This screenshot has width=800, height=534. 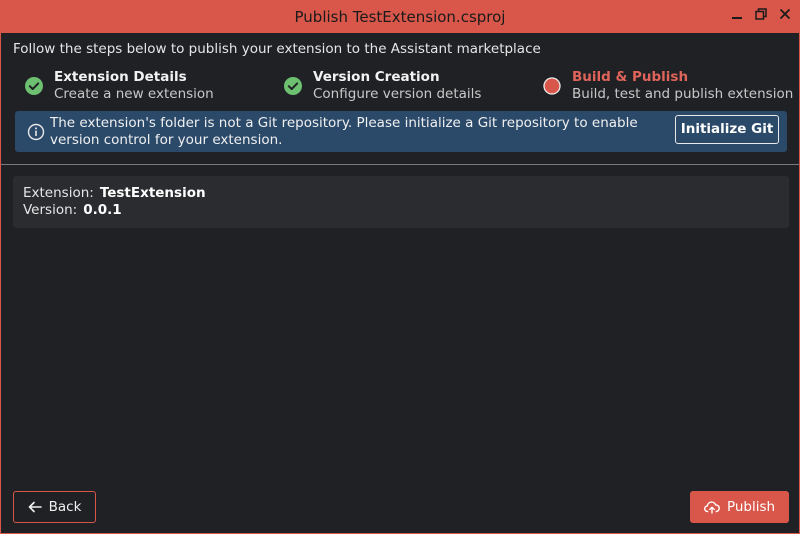 What do you see at coordinates (401, 202) in the screenshot?
I see `extension-info-panel: Extension: TestExtension Version: 0.0.1` at bounding box center [401, 202].